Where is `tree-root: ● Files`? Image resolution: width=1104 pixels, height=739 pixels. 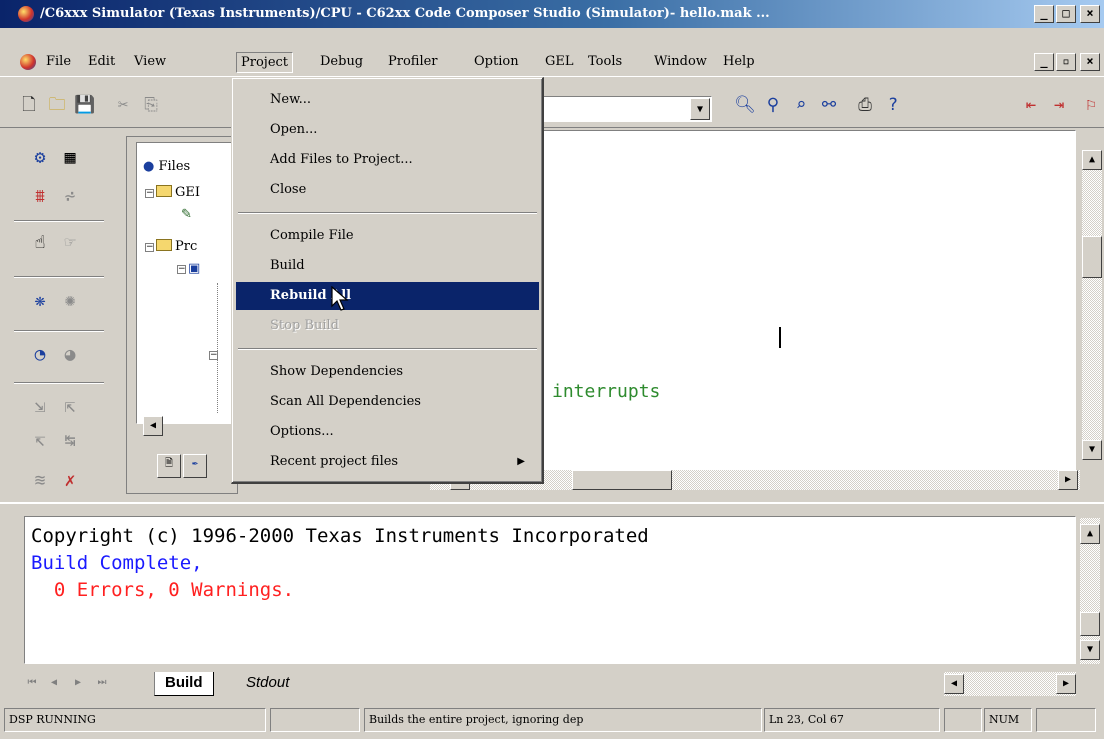
tree-root: ● Files is located at coordinates (166, 166).